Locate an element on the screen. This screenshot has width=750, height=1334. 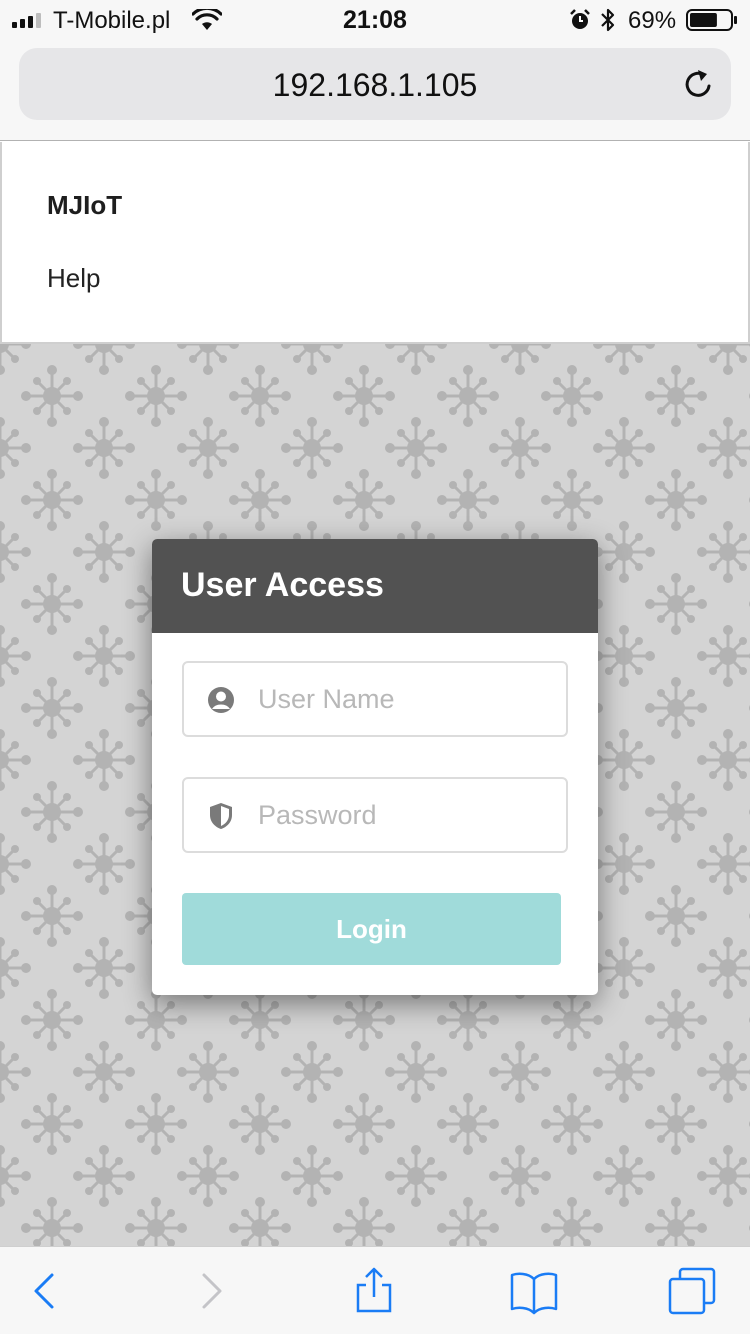
tabs-icon is located at coordinates (692, 1291).